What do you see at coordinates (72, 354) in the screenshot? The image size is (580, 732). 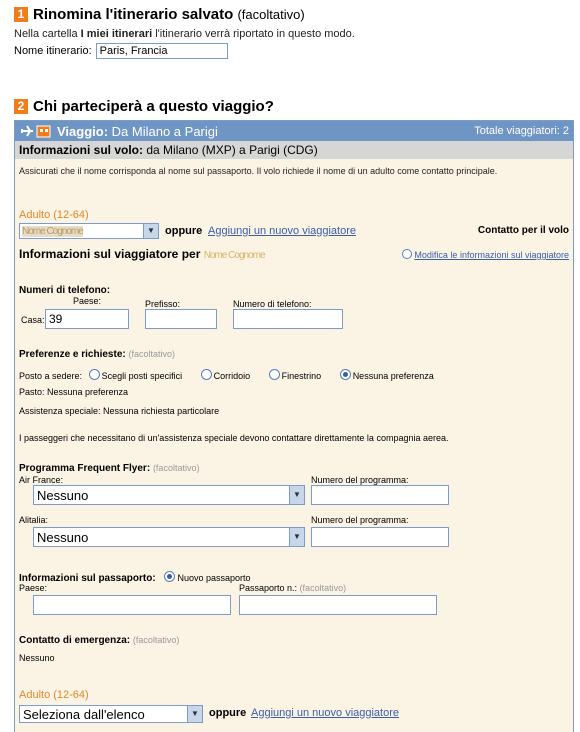 I see `prefs-title: Preferenze e richieste:` at bounding box center [72, 354].